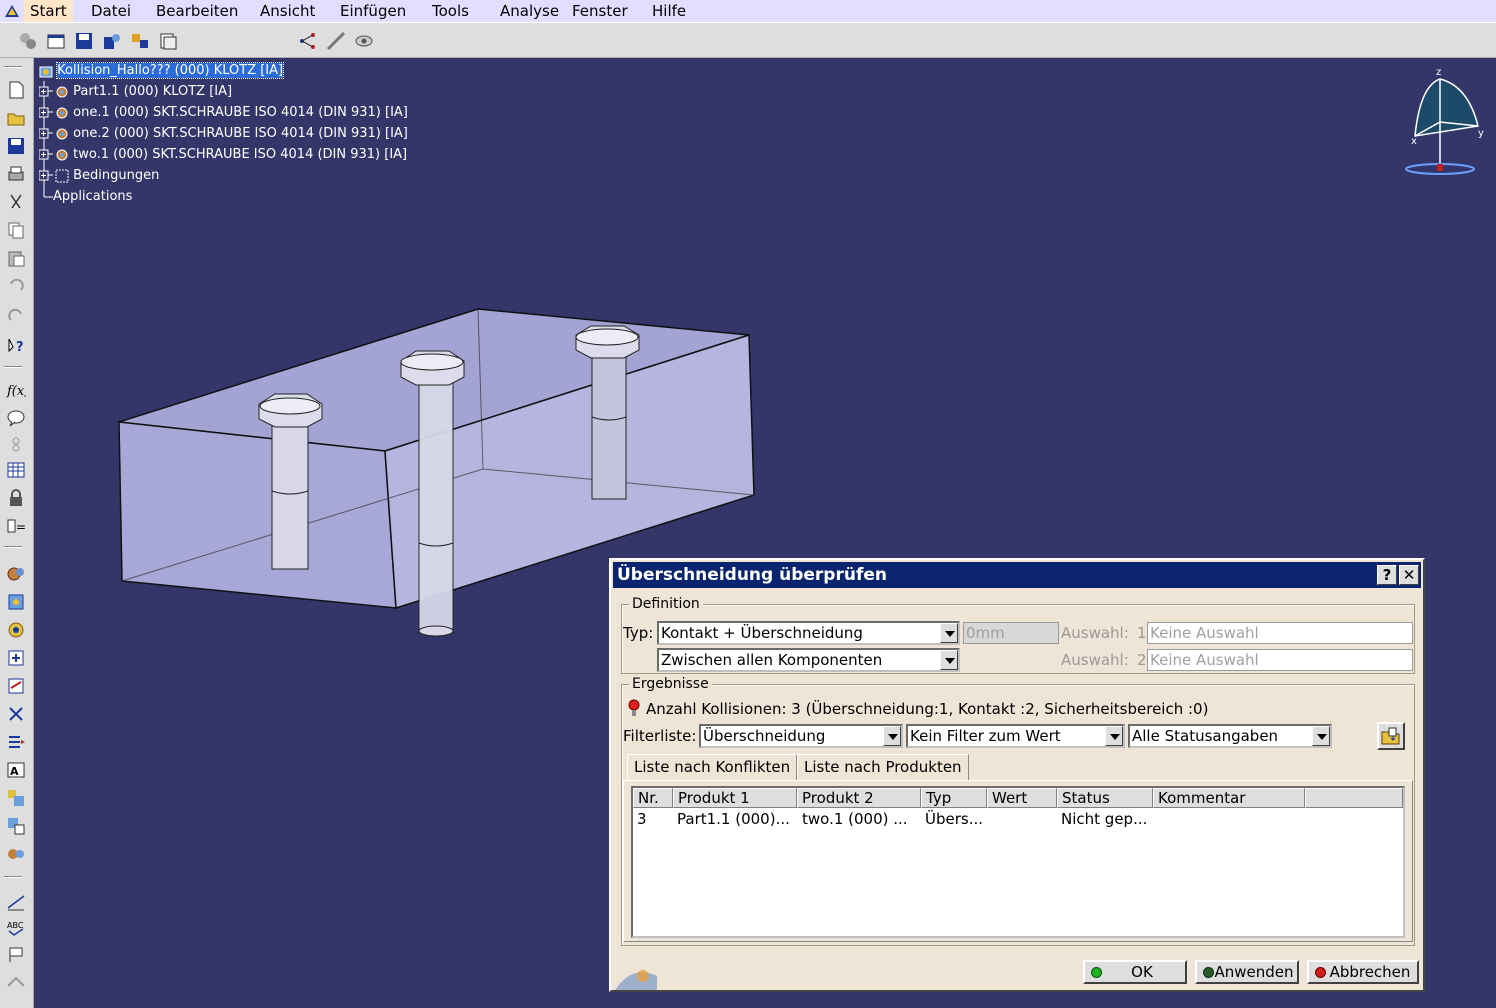  I want to click on cut-icon, so click(16, 202).